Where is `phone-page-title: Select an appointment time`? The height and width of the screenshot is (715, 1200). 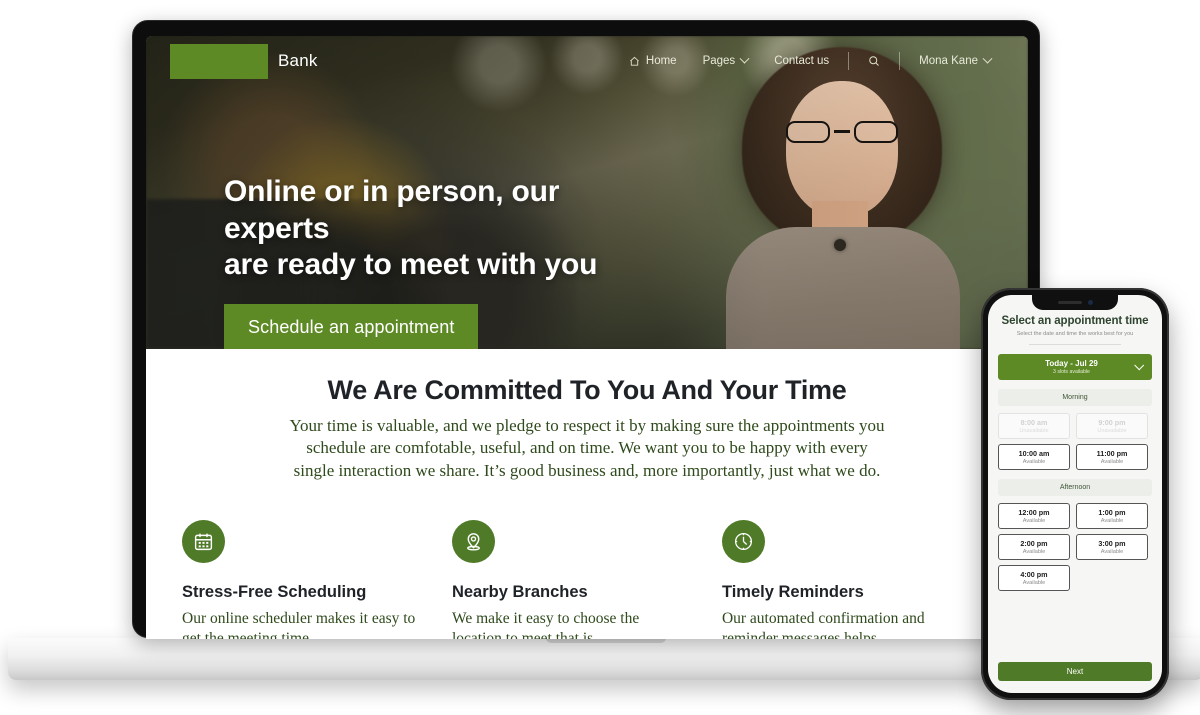 phone-page-title: Select an appointment time is located at coordinates (1075, 321).